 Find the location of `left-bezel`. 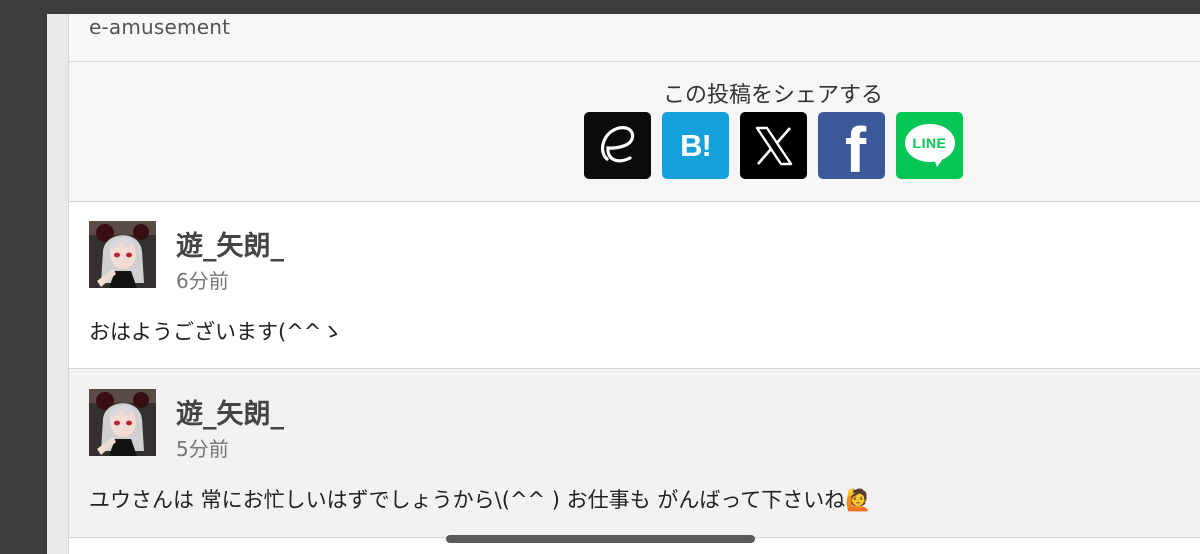

left-bezel is located at coordinates (23, 284).